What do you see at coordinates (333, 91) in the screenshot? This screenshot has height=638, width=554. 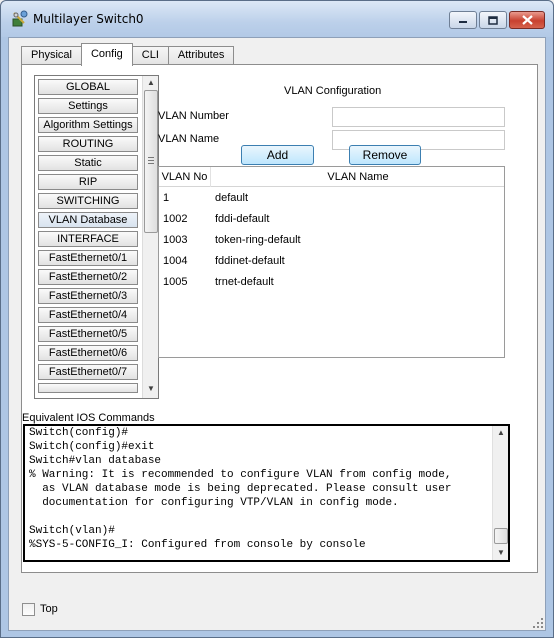 I see `vlan-config-title: VLAN Configuration` at bounding box center [333, 91].